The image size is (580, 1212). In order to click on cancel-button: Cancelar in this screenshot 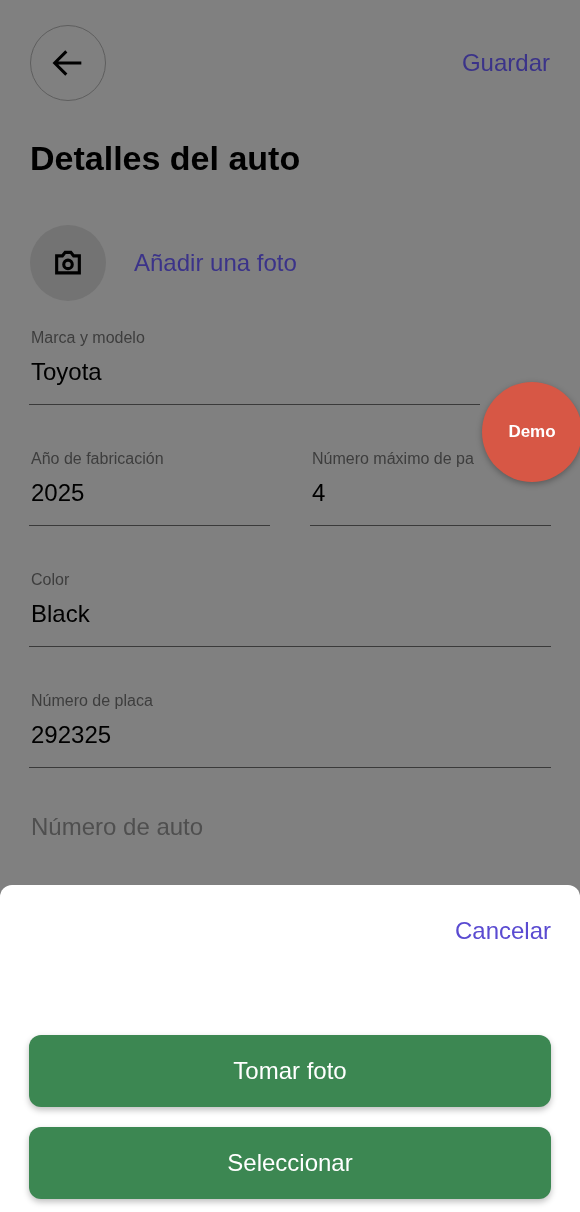, I will do `click(502, 931)`.